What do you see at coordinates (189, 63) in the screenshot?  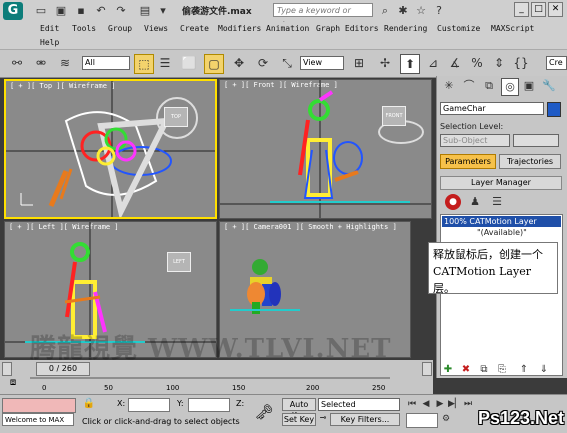 I see `rectangle-selection-icon: ⬜` at bounding box center [189, 63].